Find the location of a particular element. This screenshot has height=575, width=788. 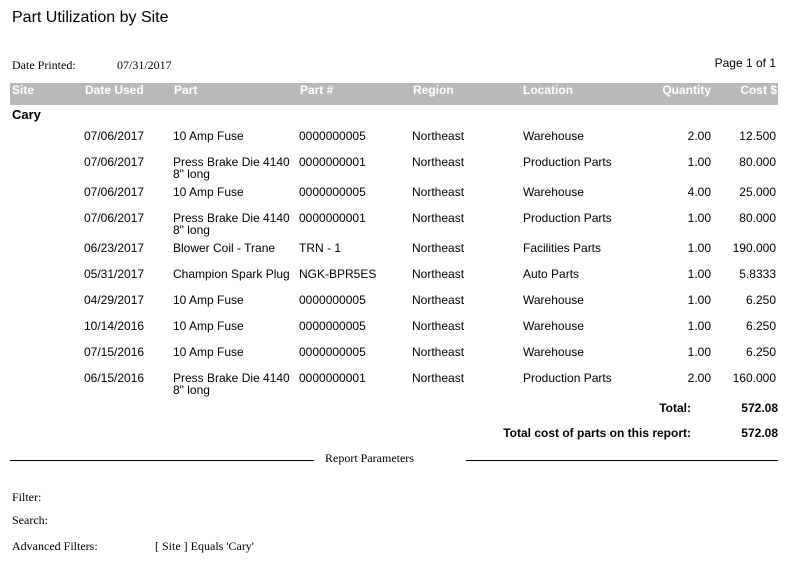

cell-part-number: NGK-BPR5ES is located at coordinates (338, 274).